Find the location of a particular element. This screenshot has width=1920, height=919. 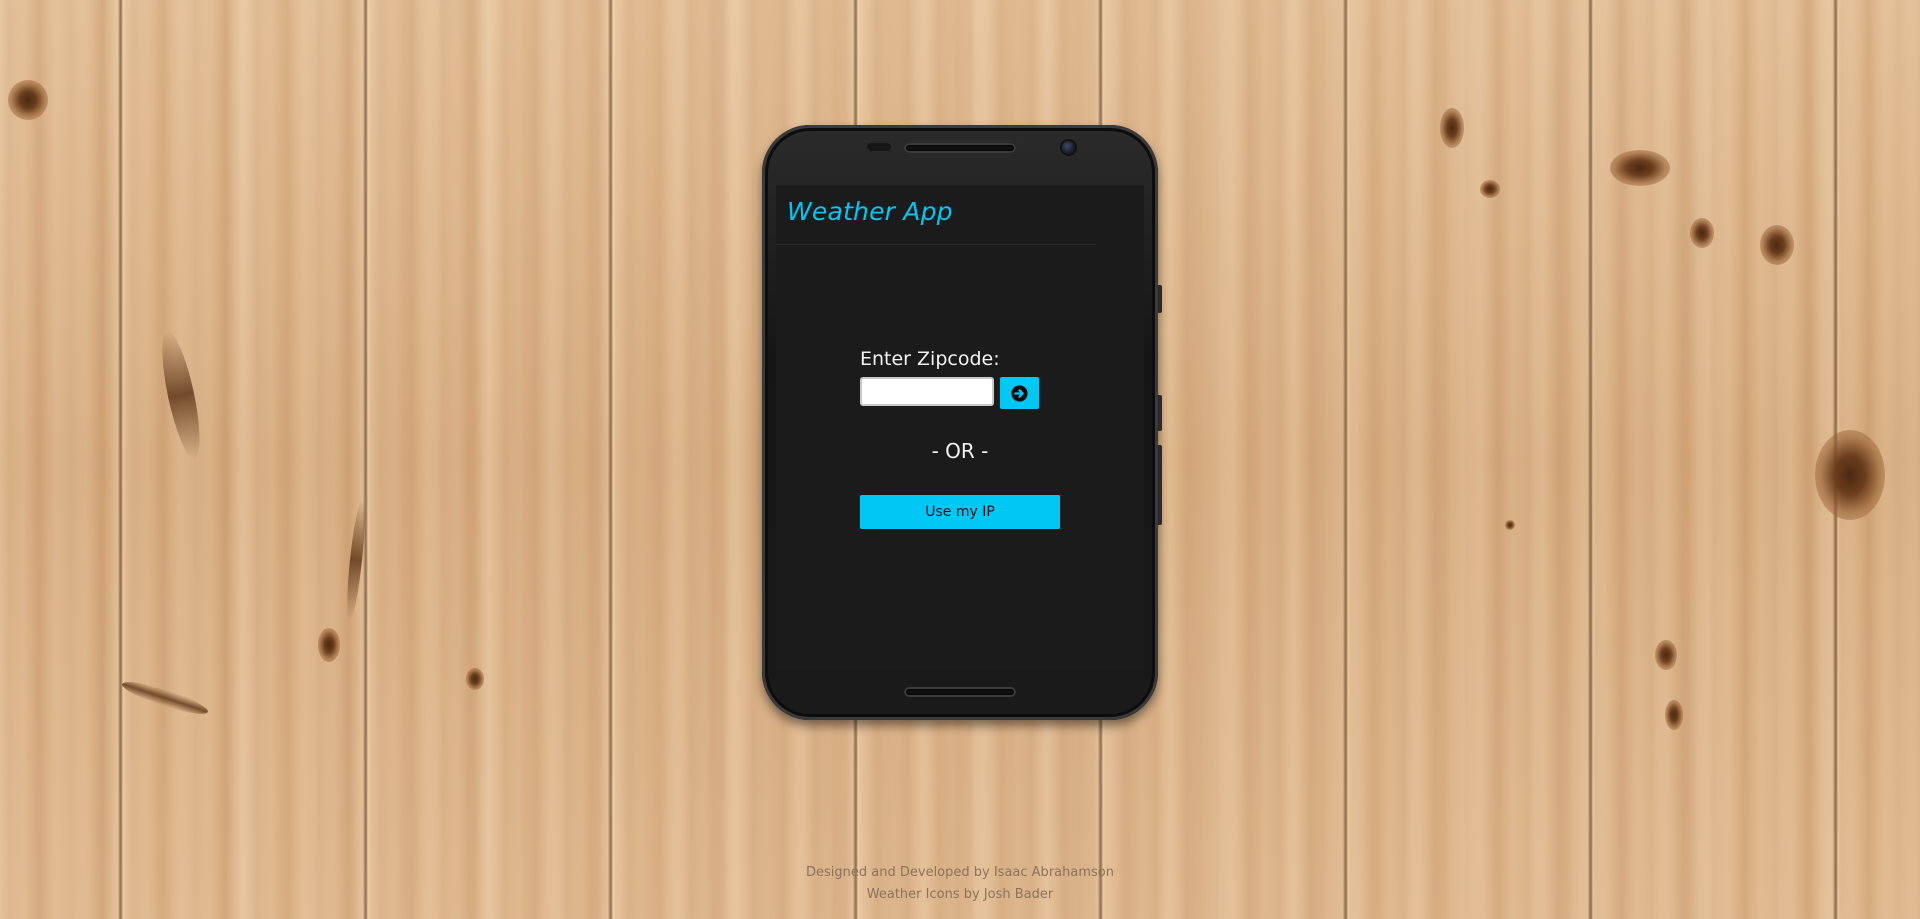

front-camera is located at coordinates (1068, 147).